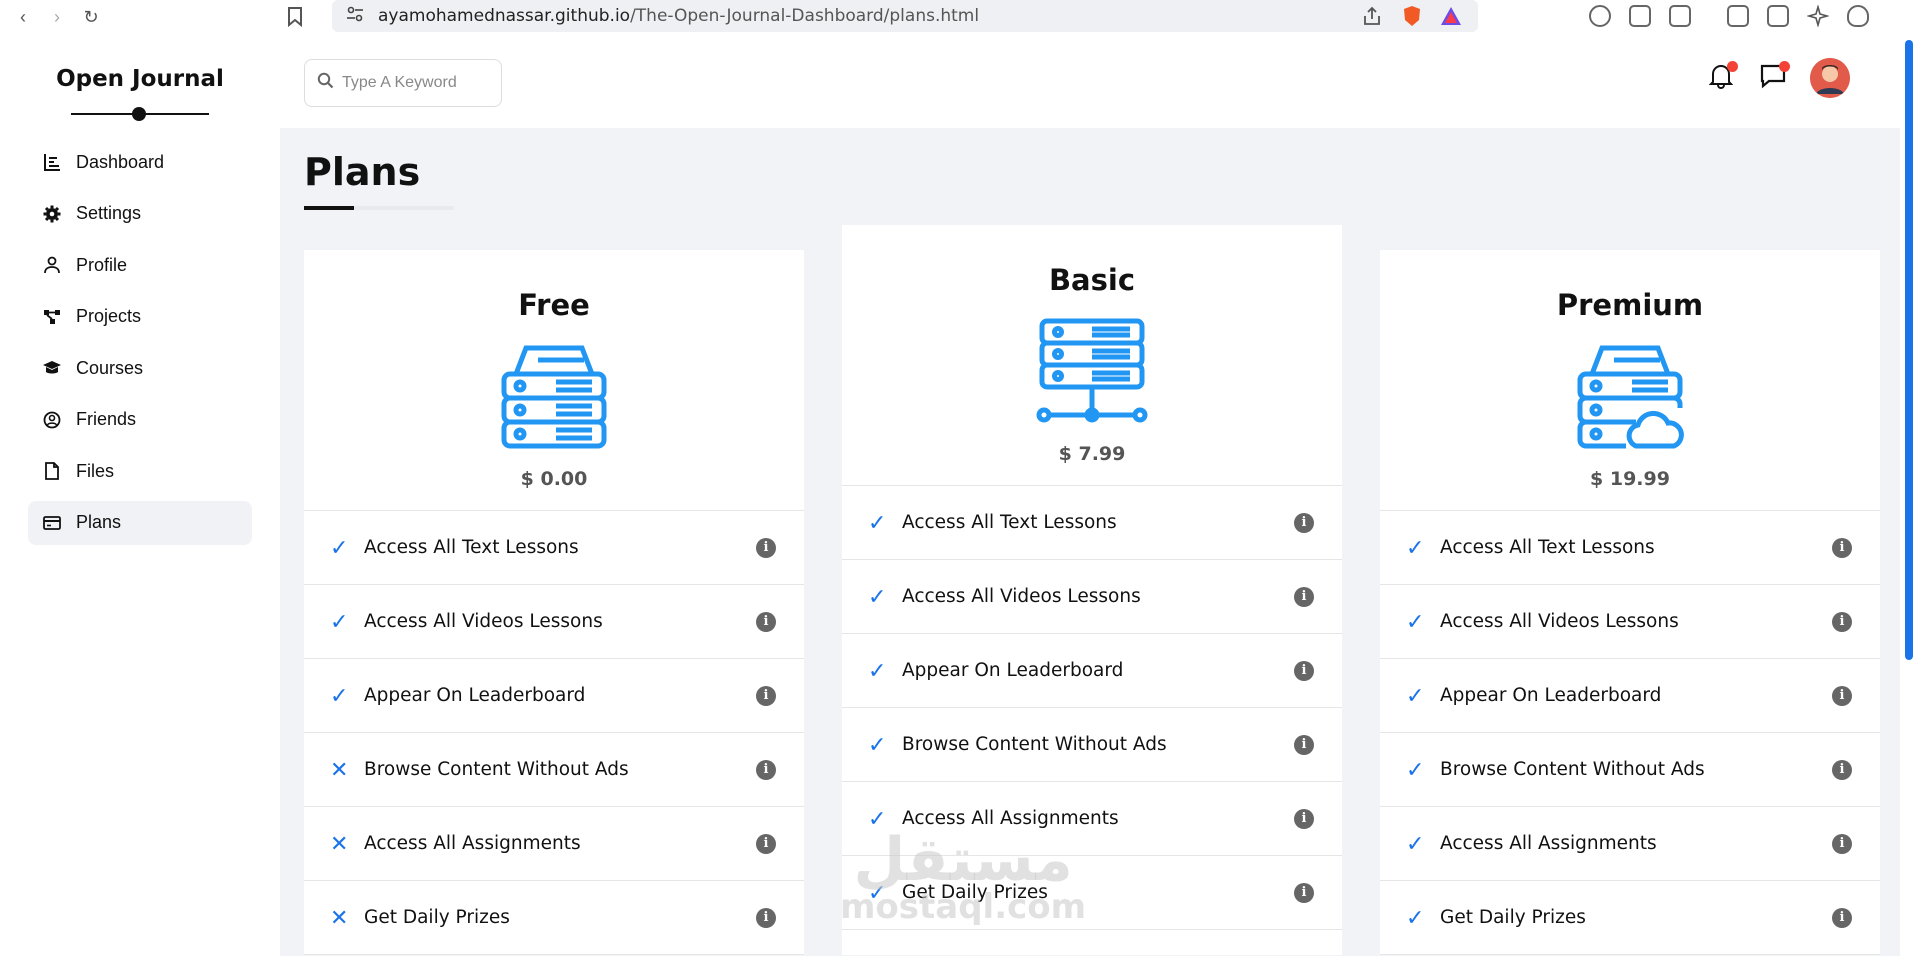 This screenshot has height=962, width=1917. Describe the element at coordinates (52, 214) in the screenshot. I see `gear-icon` at that location.